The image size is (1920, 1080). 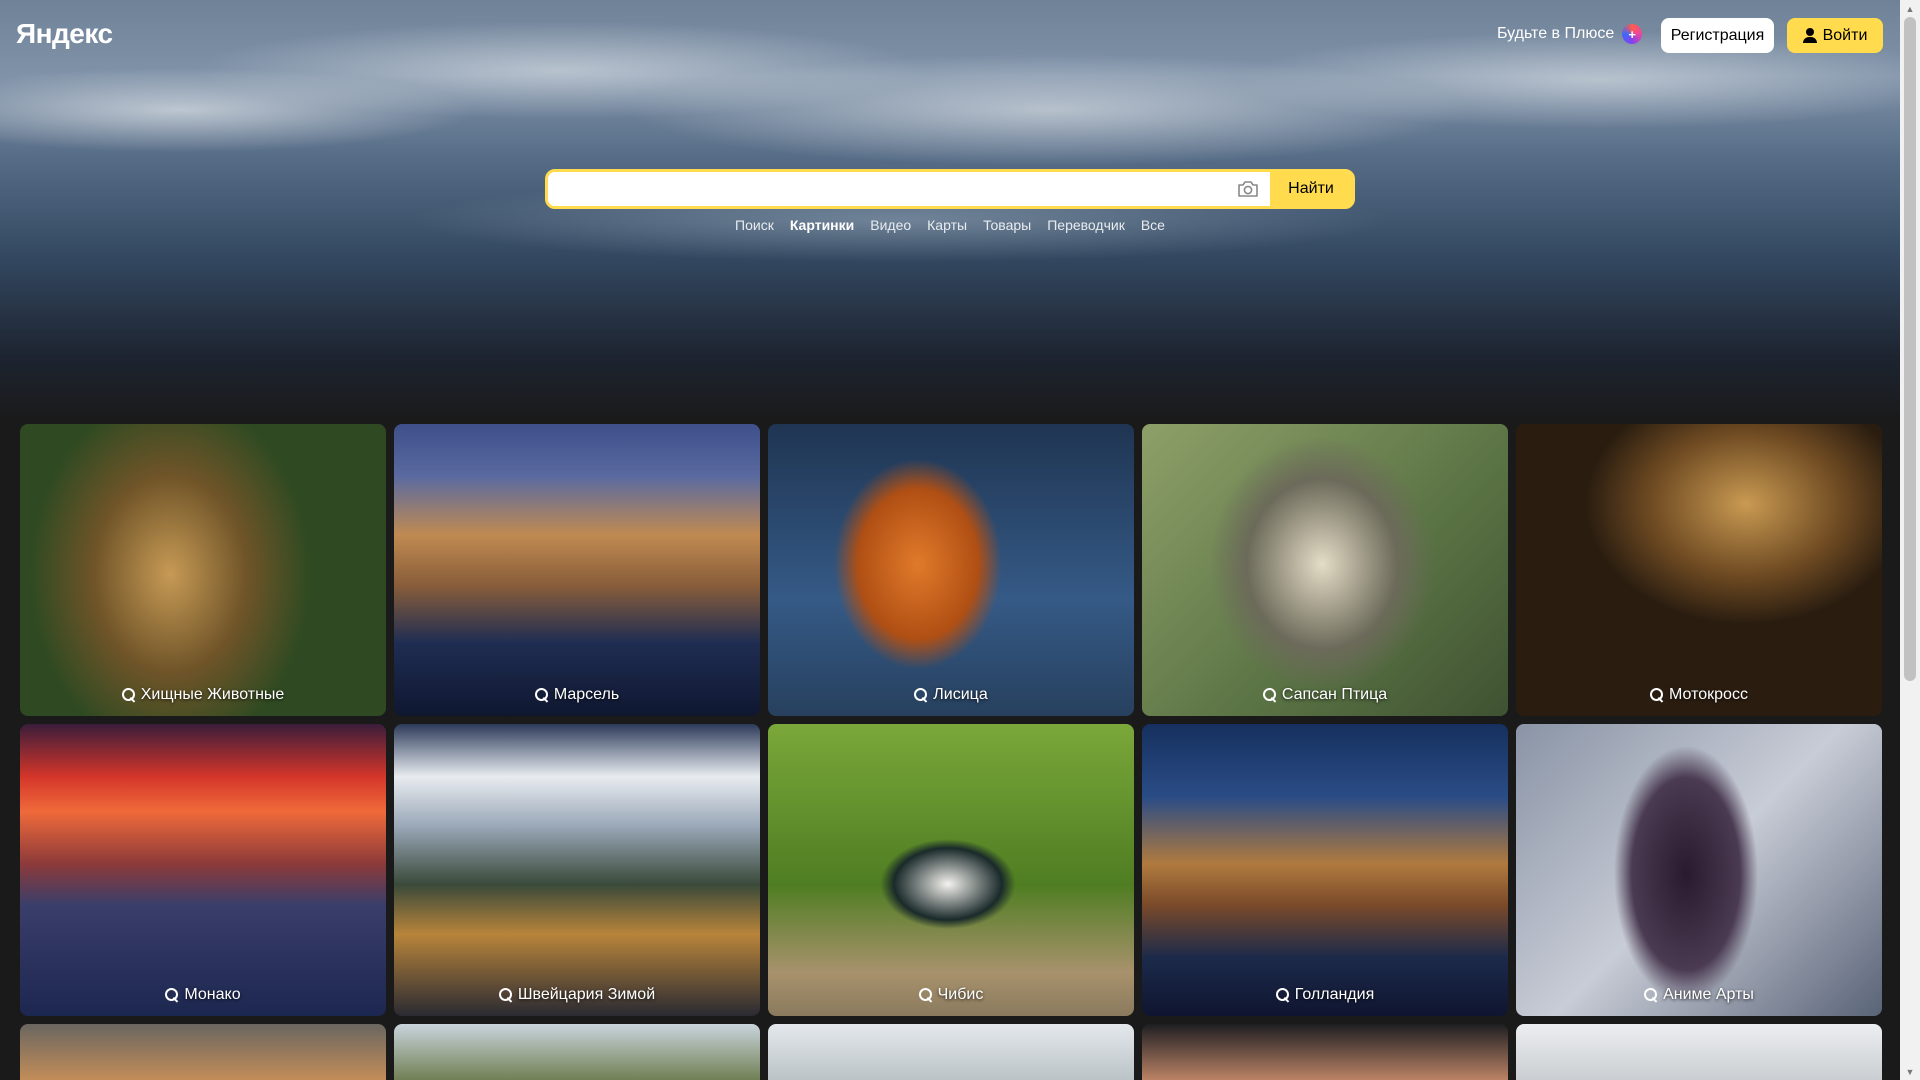 What do you see at coordinates (1910, 8) in the screenshot?
I see `scroll-up-arrow-icon: ▲` at bounding box center [1910, 8].